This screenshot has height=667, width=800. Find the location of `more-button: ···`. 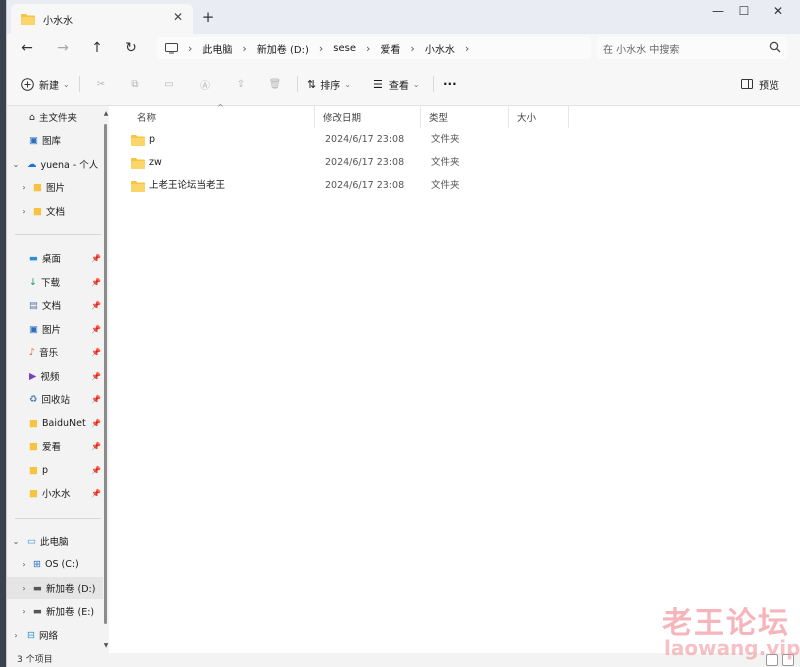

more-button: ··· is located at coordinates (450, 84).